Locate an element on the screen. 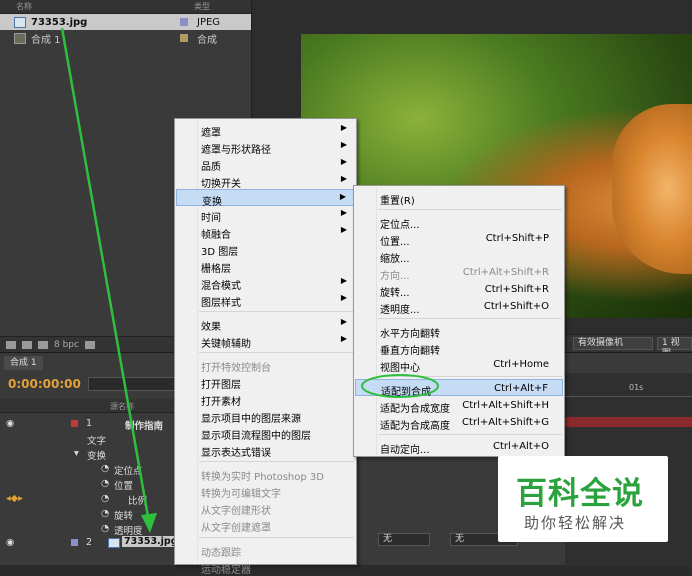 This screenshot has height=576, width=692. menu-item-open-effect-controls: 打开特效控制台 is located at coordinates (265, 365).